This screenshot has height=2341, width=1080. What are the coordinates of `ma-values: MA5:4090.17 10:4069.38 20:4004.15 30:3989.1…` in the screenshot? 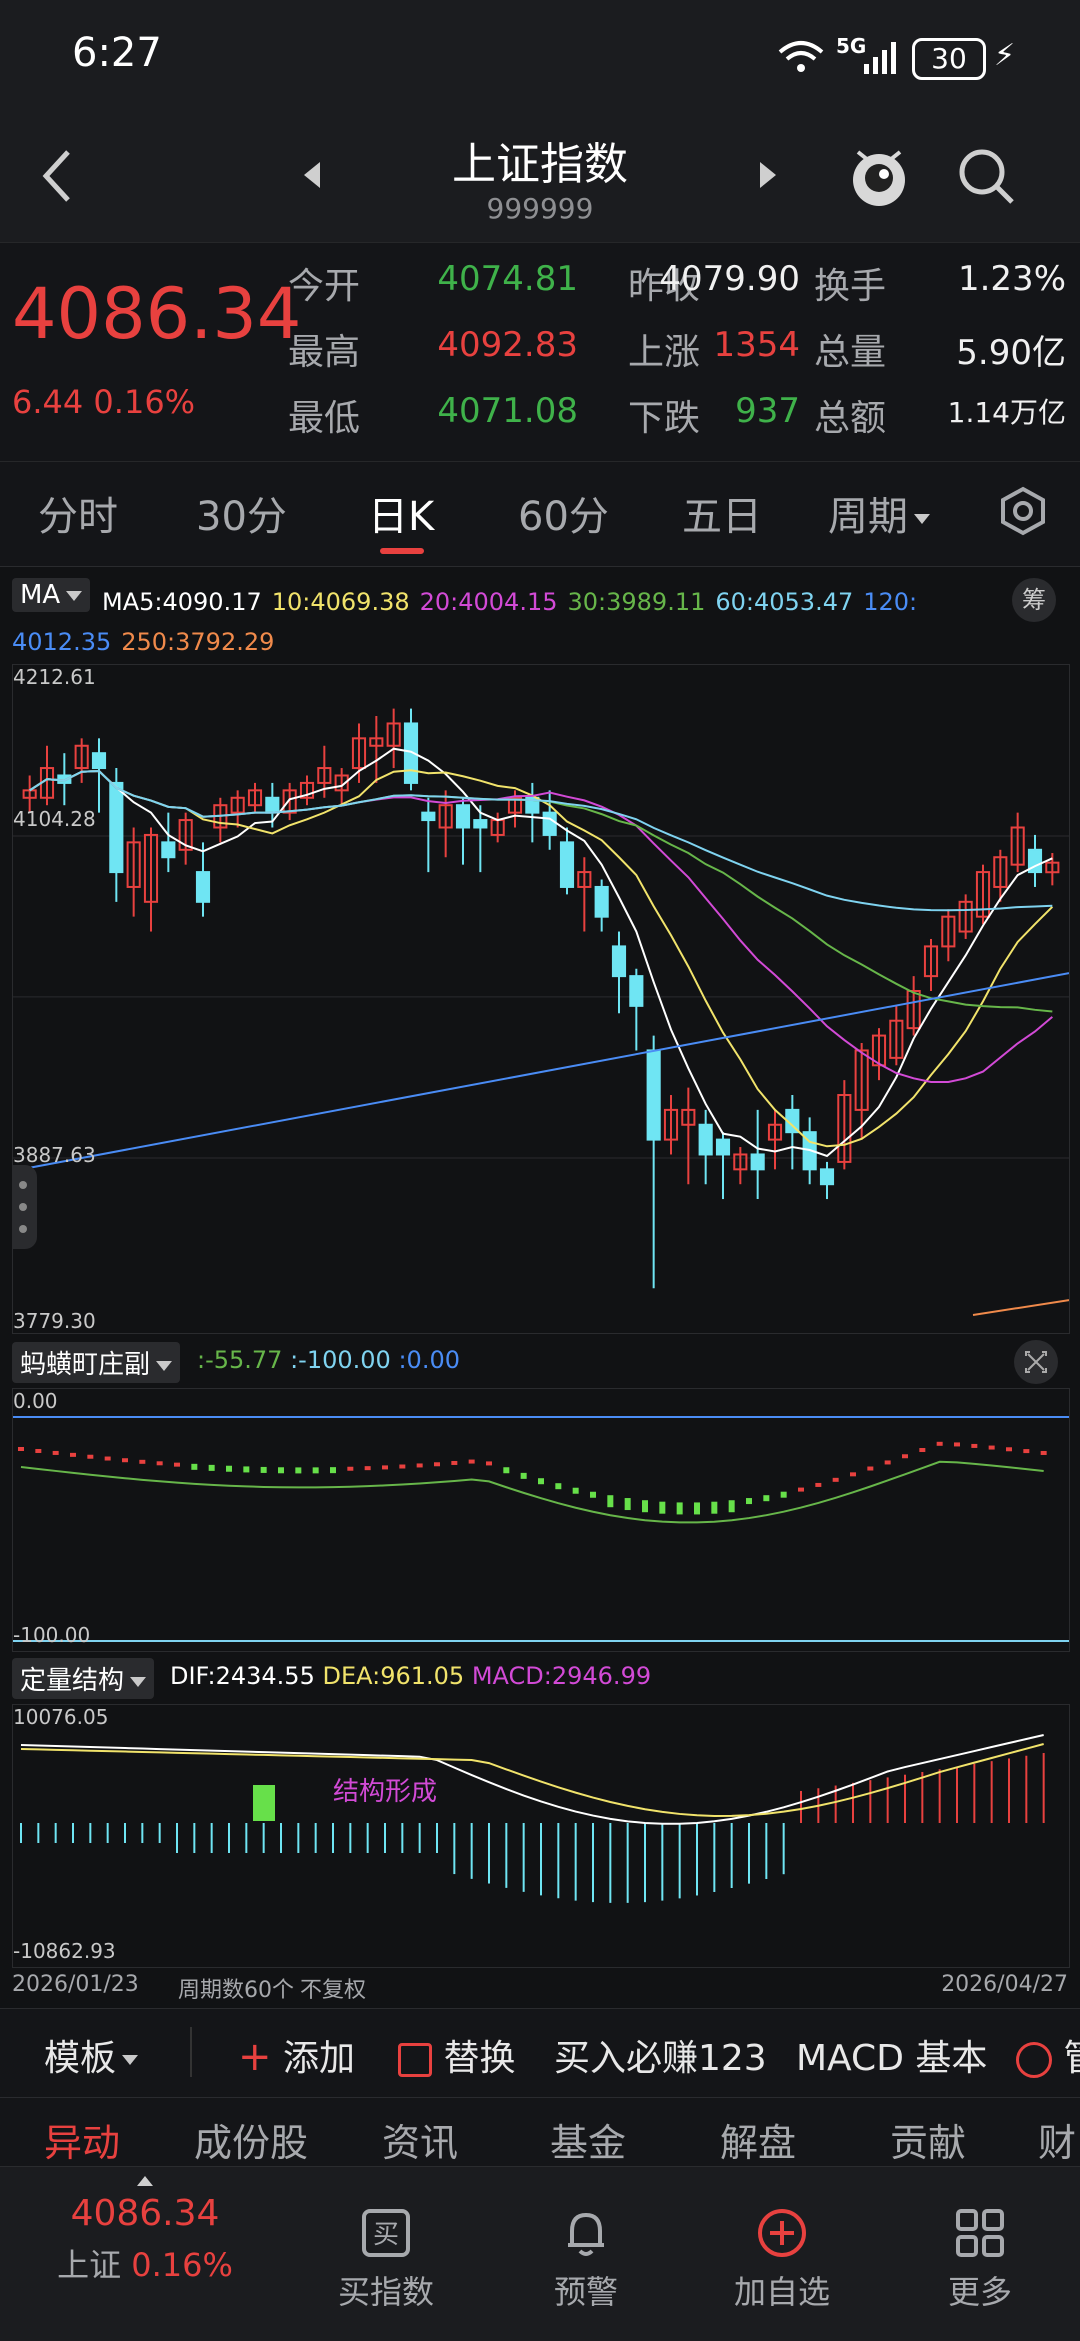 It's located at (464, 622).